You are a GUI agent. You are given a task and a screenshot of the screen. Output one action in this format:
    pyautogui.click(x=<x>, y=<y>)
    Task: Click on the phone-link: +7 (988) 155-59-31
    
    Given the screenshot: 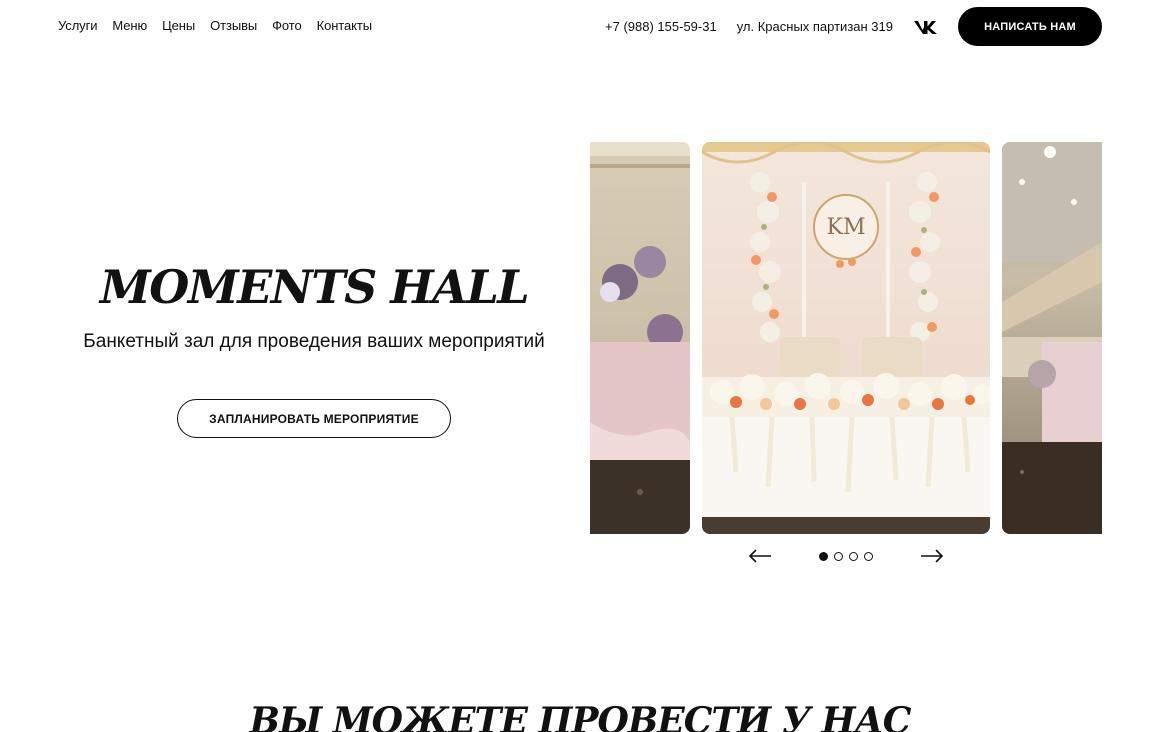 What is the action you would take?
    pyautogui.click(x=661, y=26)
    